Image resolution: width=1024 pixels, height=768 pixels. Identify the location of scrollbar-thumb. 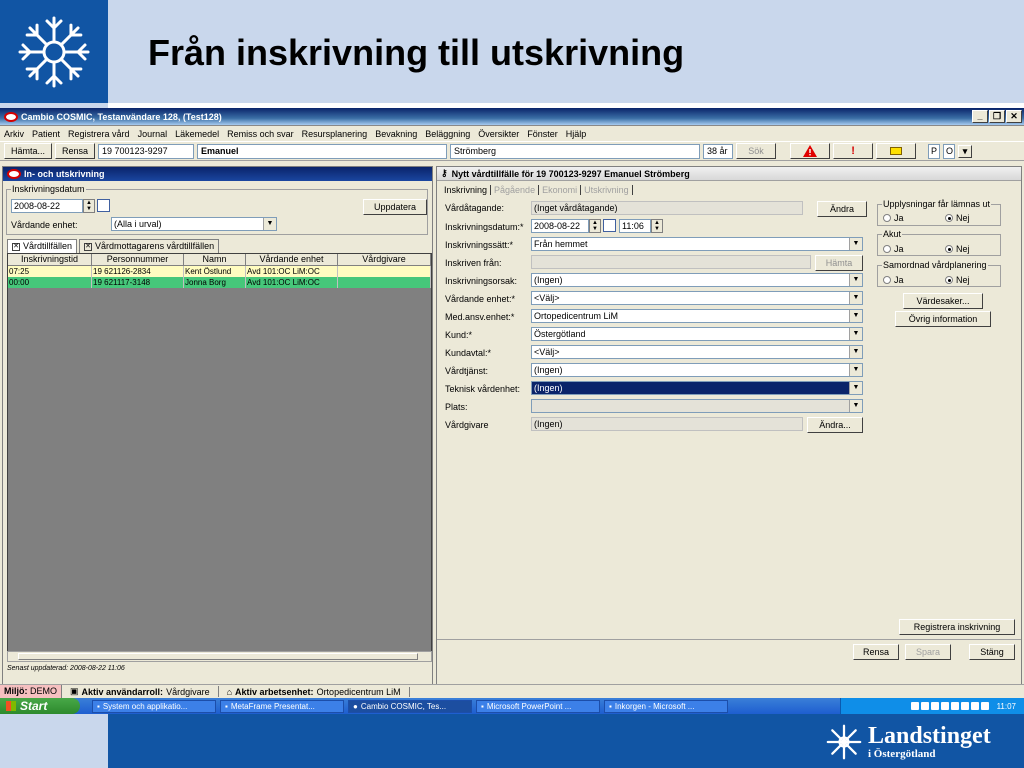
(218, 656).